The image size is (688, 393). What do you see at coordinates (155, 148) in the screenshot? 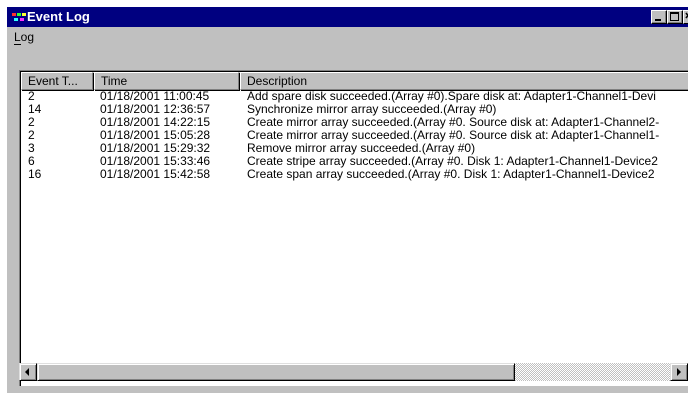
I see `time-cell: 01/18/2001 15:29:32` at bounding box center [155, 148].